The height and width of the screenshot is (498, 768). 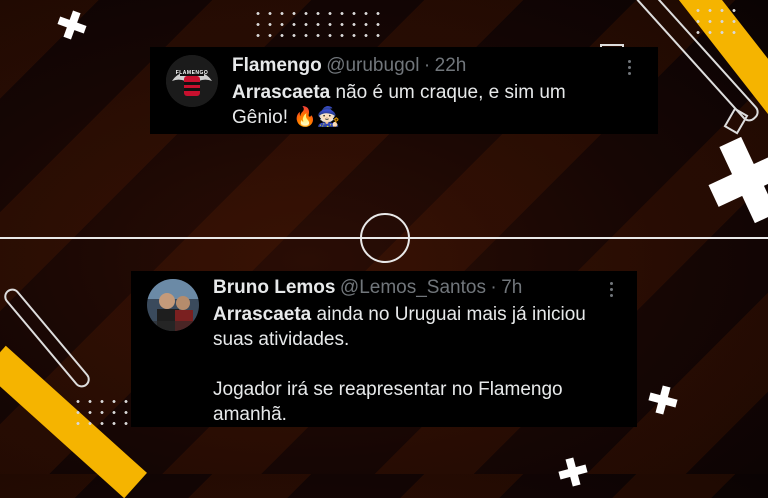 I want to click on yellow-stripe-bottom, so click(x=73, y=421).